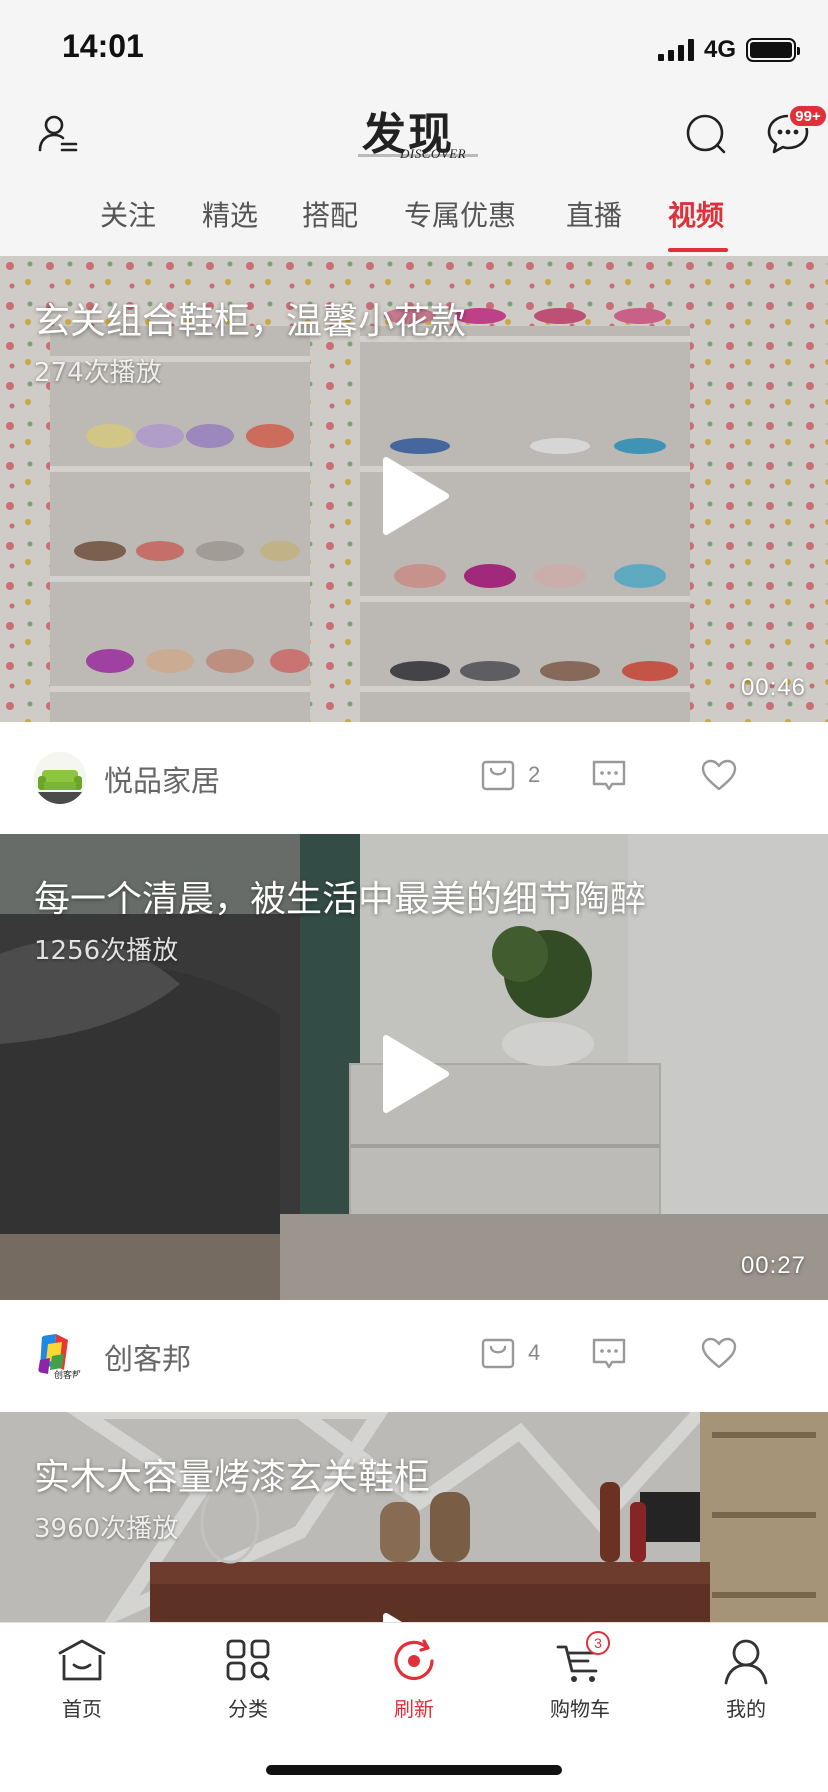 This screenshot has height=1792, width=828. What do you see at coordinates (773, 1265) in the screenshot?
I see `video-duration: 00:27` at bounding box center [773, 1265].